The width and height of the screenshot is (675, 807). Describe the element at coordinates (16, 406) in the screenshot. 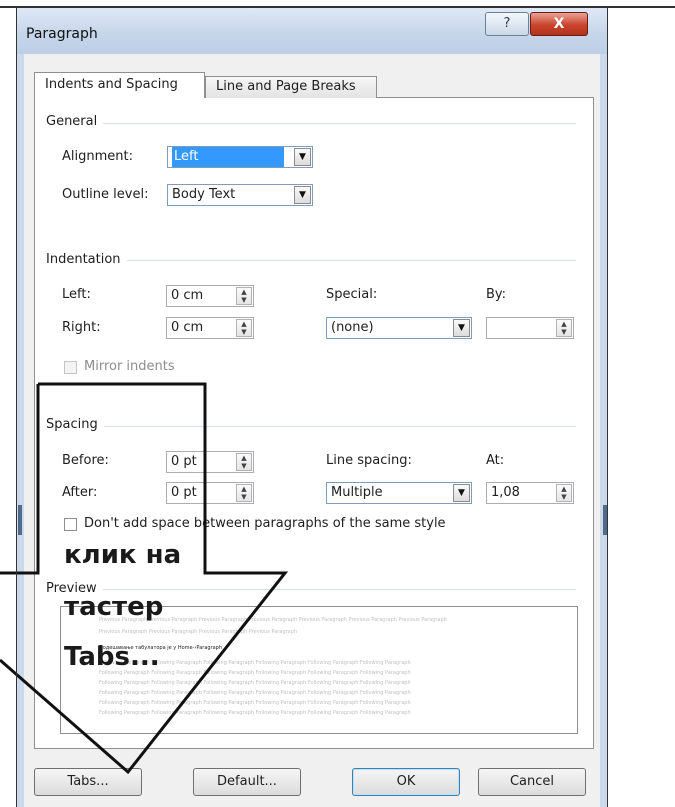

I see `frame-left-line` at that location.